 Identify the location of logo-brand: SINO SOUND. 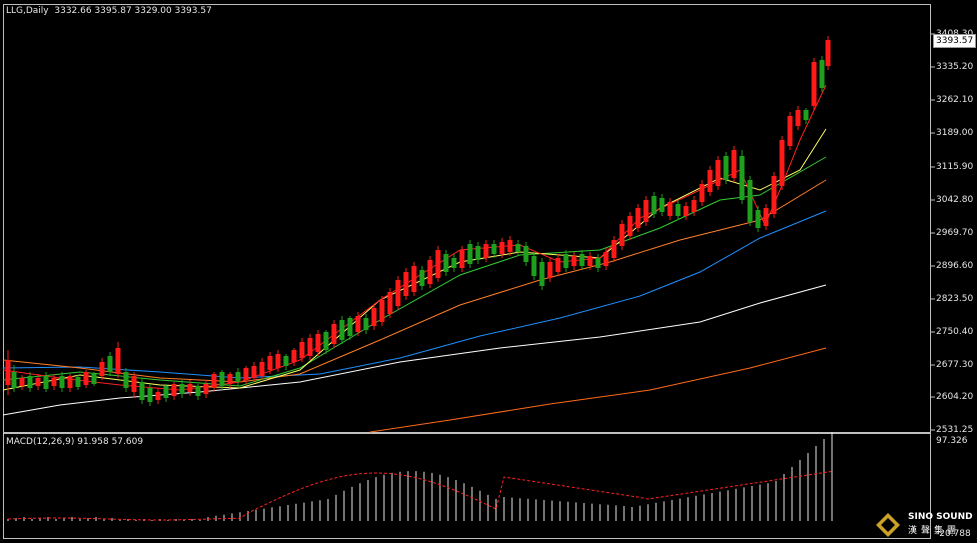
(940, 517).